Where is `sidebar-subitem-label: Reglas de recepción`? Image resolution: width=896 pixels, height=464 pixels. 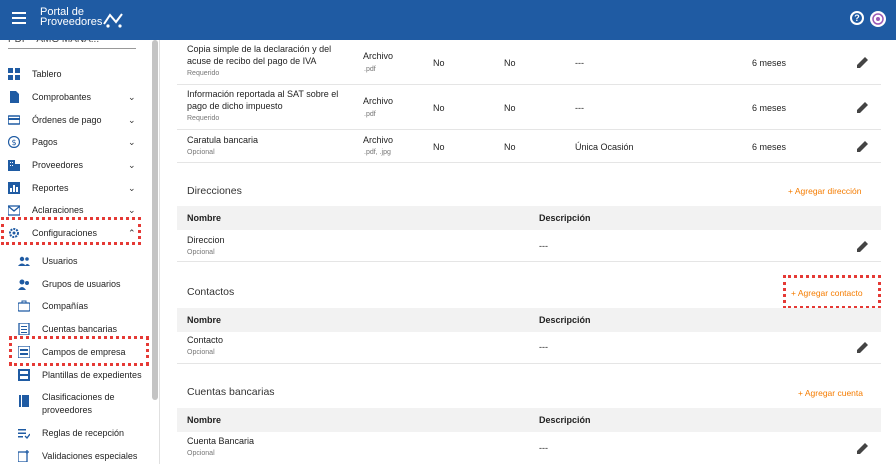
sidebar-subitem-label: Reglas de recepción is located at coordinates (83, 433).